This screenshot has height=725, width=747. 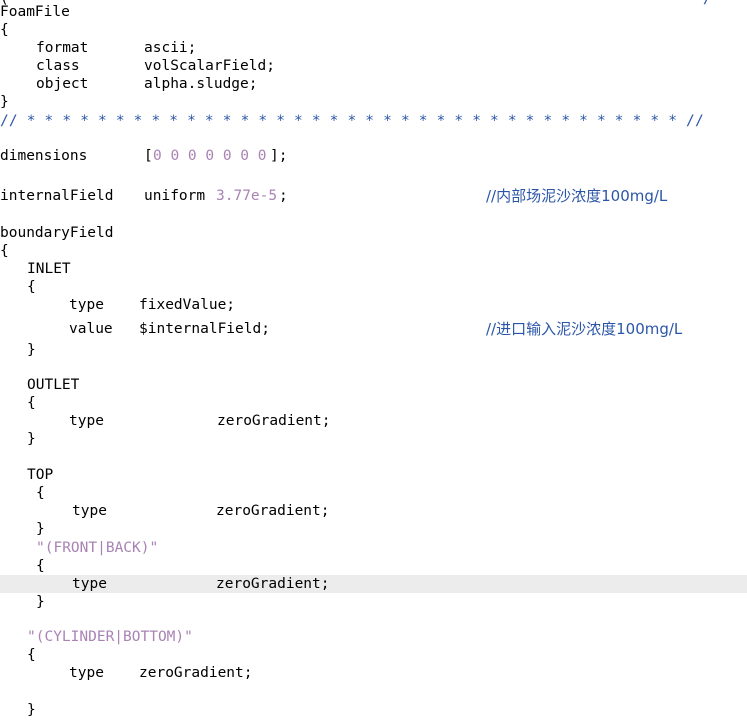 What do you see at coordinates (273, 584) in the screenshot?
I see `patch-frontback-type-value: zeroGradient;` at bounding box center [273, 584].